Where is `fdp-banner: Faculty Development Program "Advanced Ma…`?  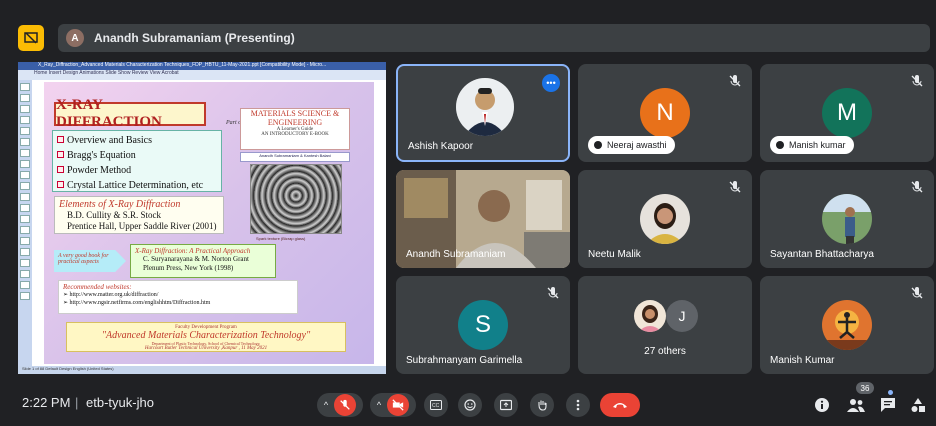
fdp-banner: Faculty Development Program "Advanced Ma… is located at coordinates (206, 337).